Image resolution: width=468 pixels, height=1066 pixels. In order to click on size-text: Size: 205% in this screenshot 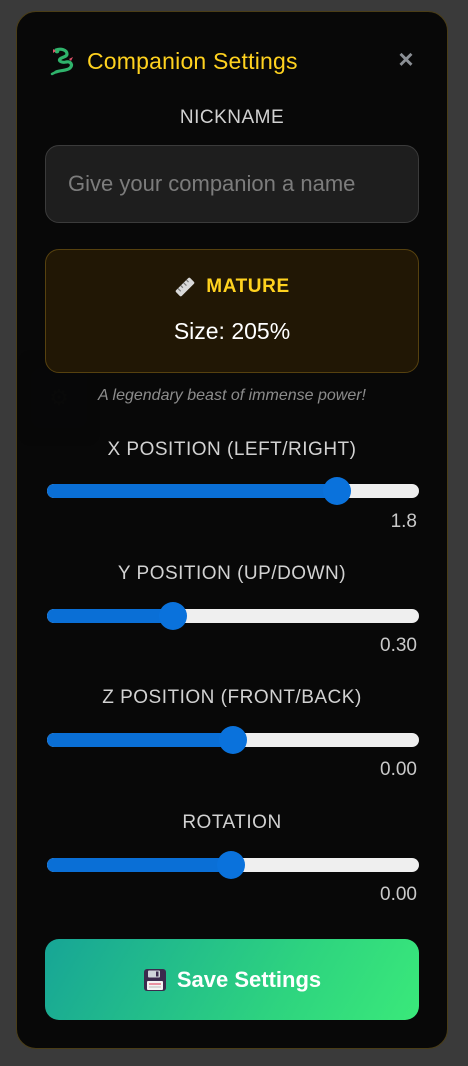, I will do `click(232, 331)`.